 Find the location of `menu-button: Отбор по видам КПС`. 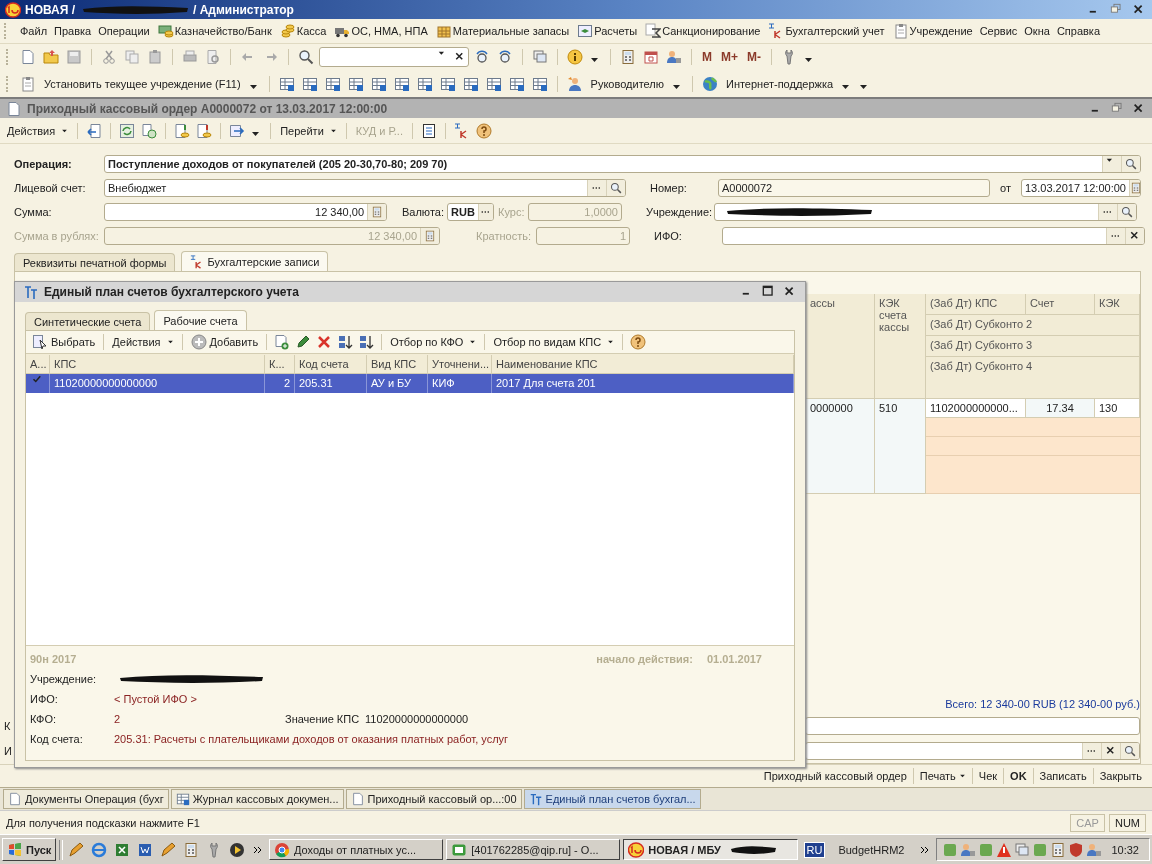

menu-button: Отбор по видам КПС is located at coordinates (554, 342).